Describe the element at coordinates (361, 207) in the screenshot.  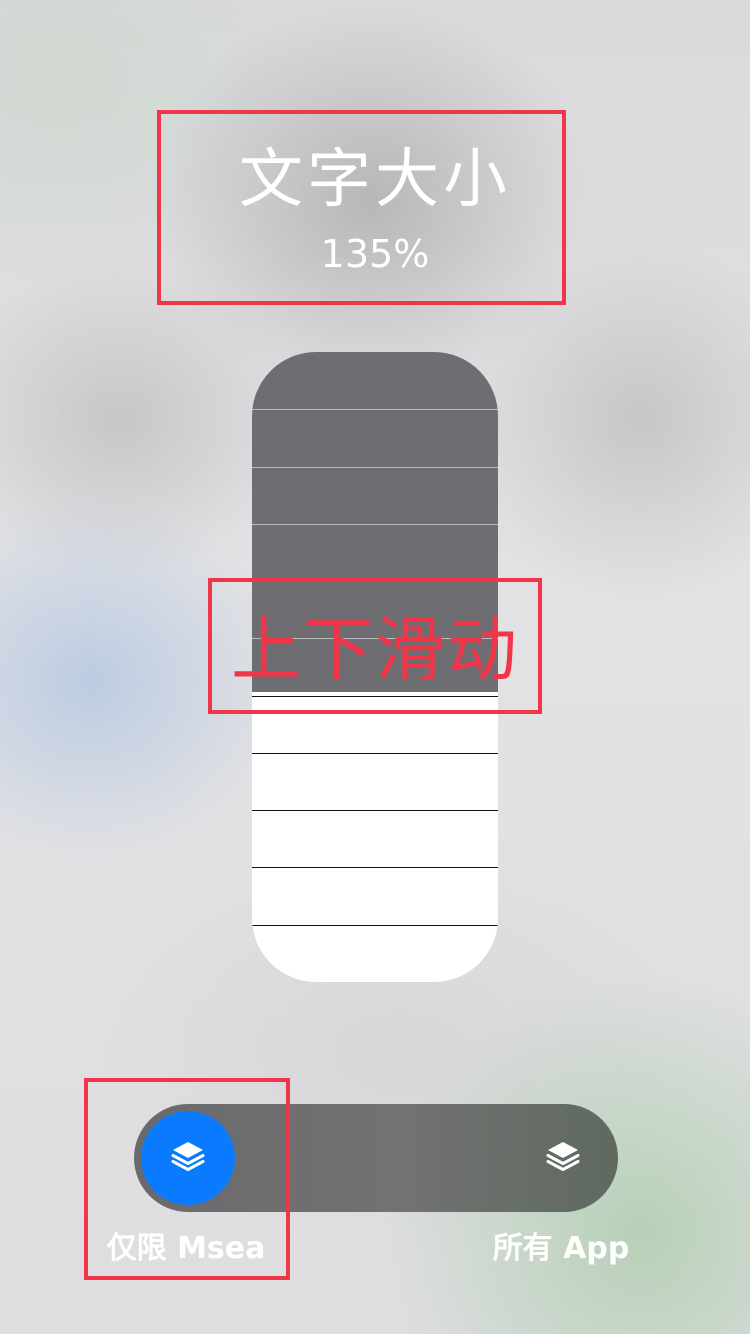
I see `title-highlight-box` at that location.